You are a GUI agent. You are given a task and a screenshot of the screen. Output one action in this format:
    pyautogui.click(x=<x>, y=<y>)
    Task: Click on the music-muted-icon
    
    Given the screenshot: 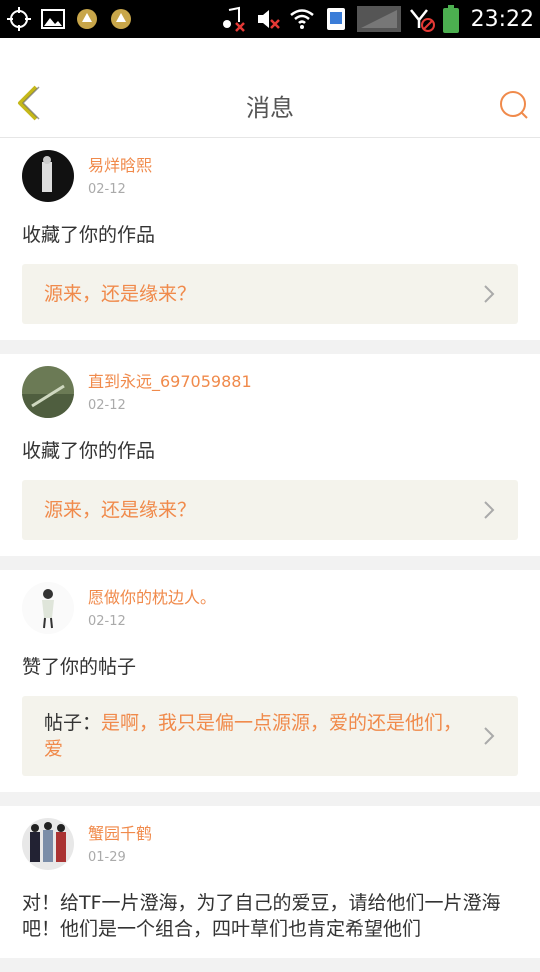 What is the action you would take?
    pyautogui.click(x=233, y=19)
    